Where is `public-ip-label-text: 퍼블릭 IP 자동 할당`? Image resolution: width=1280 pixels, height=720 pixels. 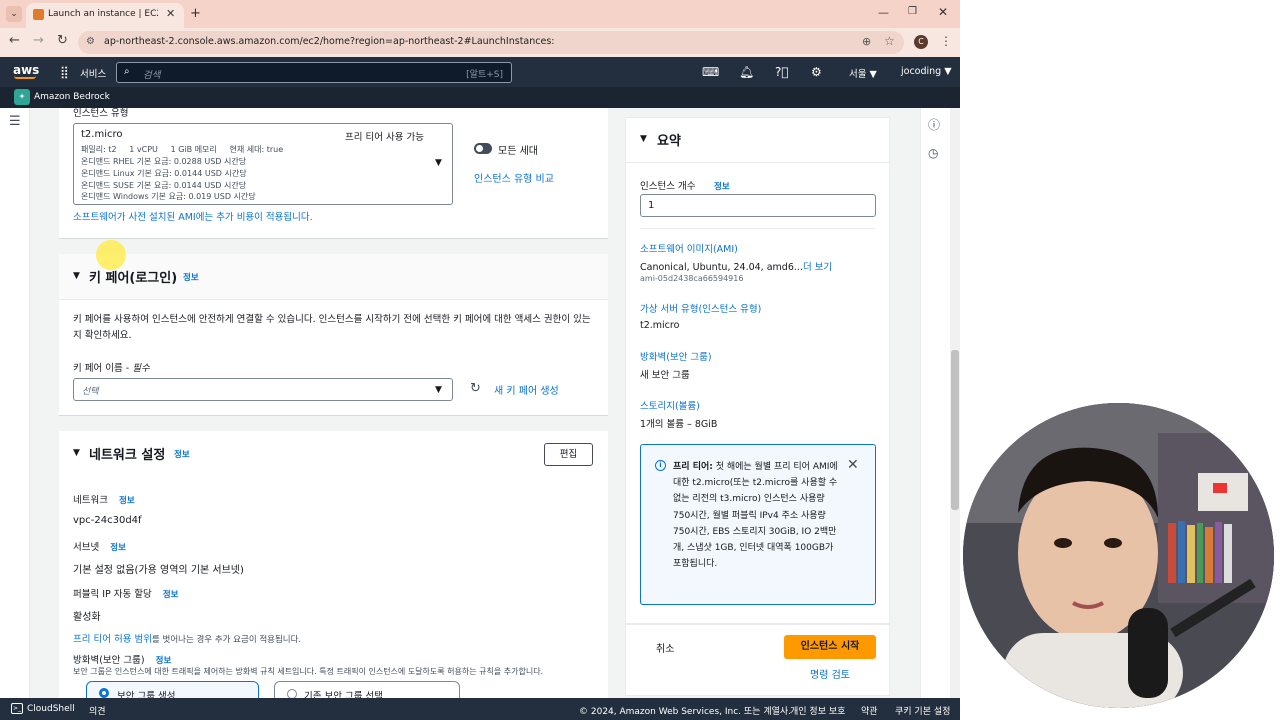
public-ip-label-text: 퍼블릭 IP 자동 할당 is located at coordinates (112, 594).